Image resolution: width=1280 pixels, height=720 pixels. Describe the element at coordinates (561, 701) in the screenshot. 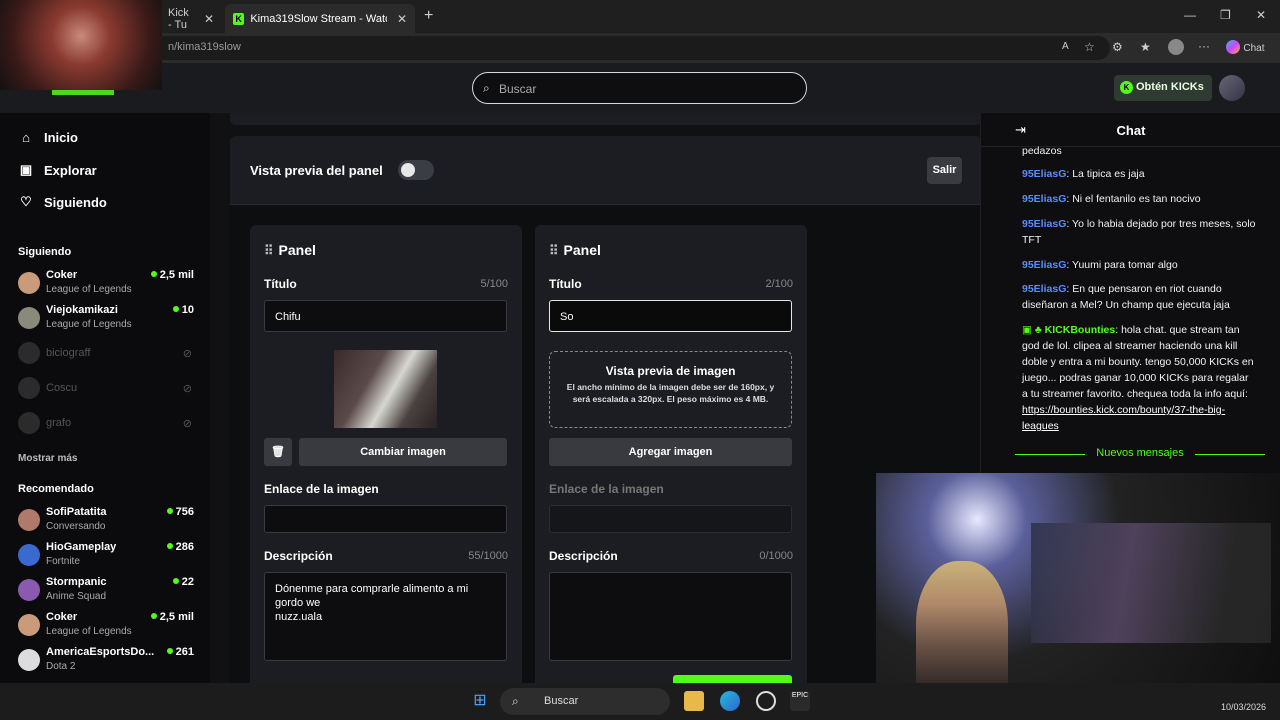

I see `taskbar-search-label: Buscar` at that location.